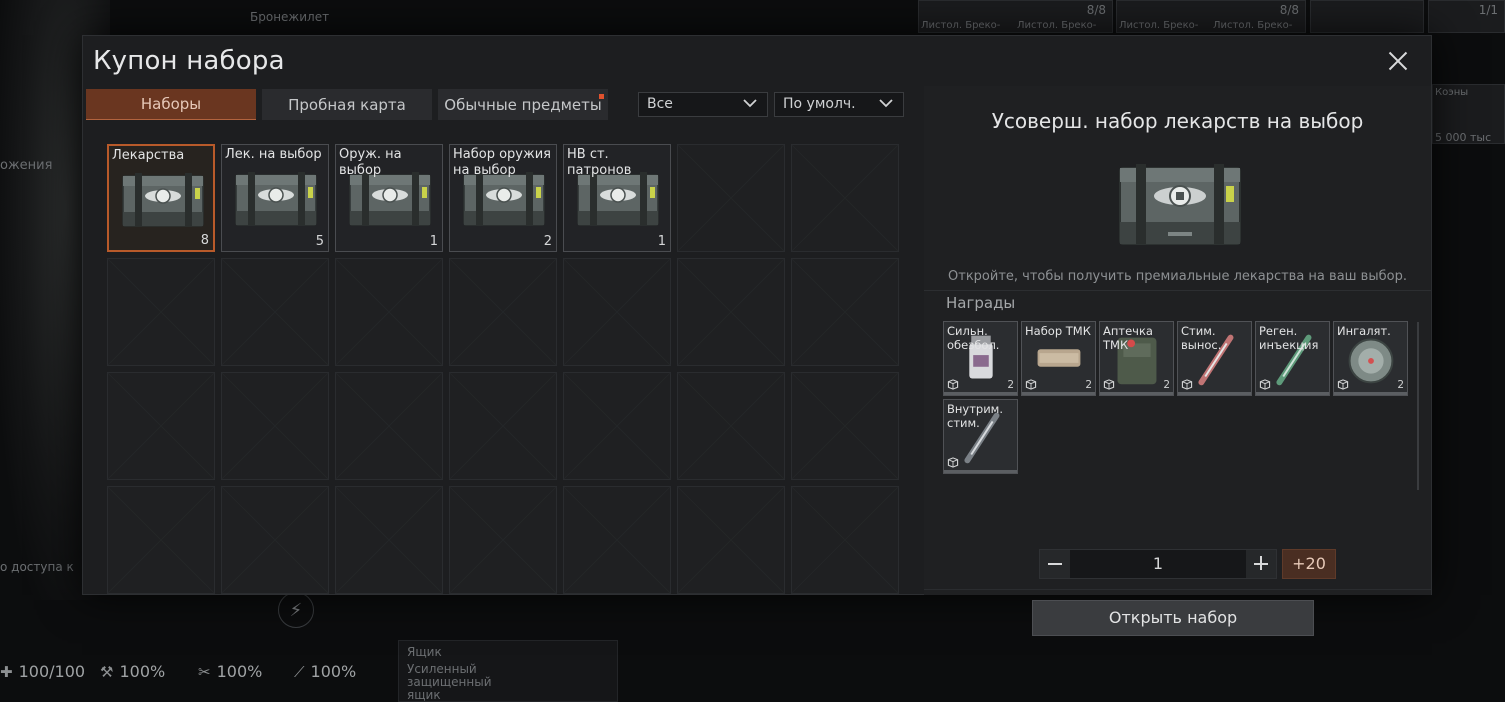 This screenshot has height=702, width=1505. I want to click on reward-name: Стим. вынос., so click(1201, 338).